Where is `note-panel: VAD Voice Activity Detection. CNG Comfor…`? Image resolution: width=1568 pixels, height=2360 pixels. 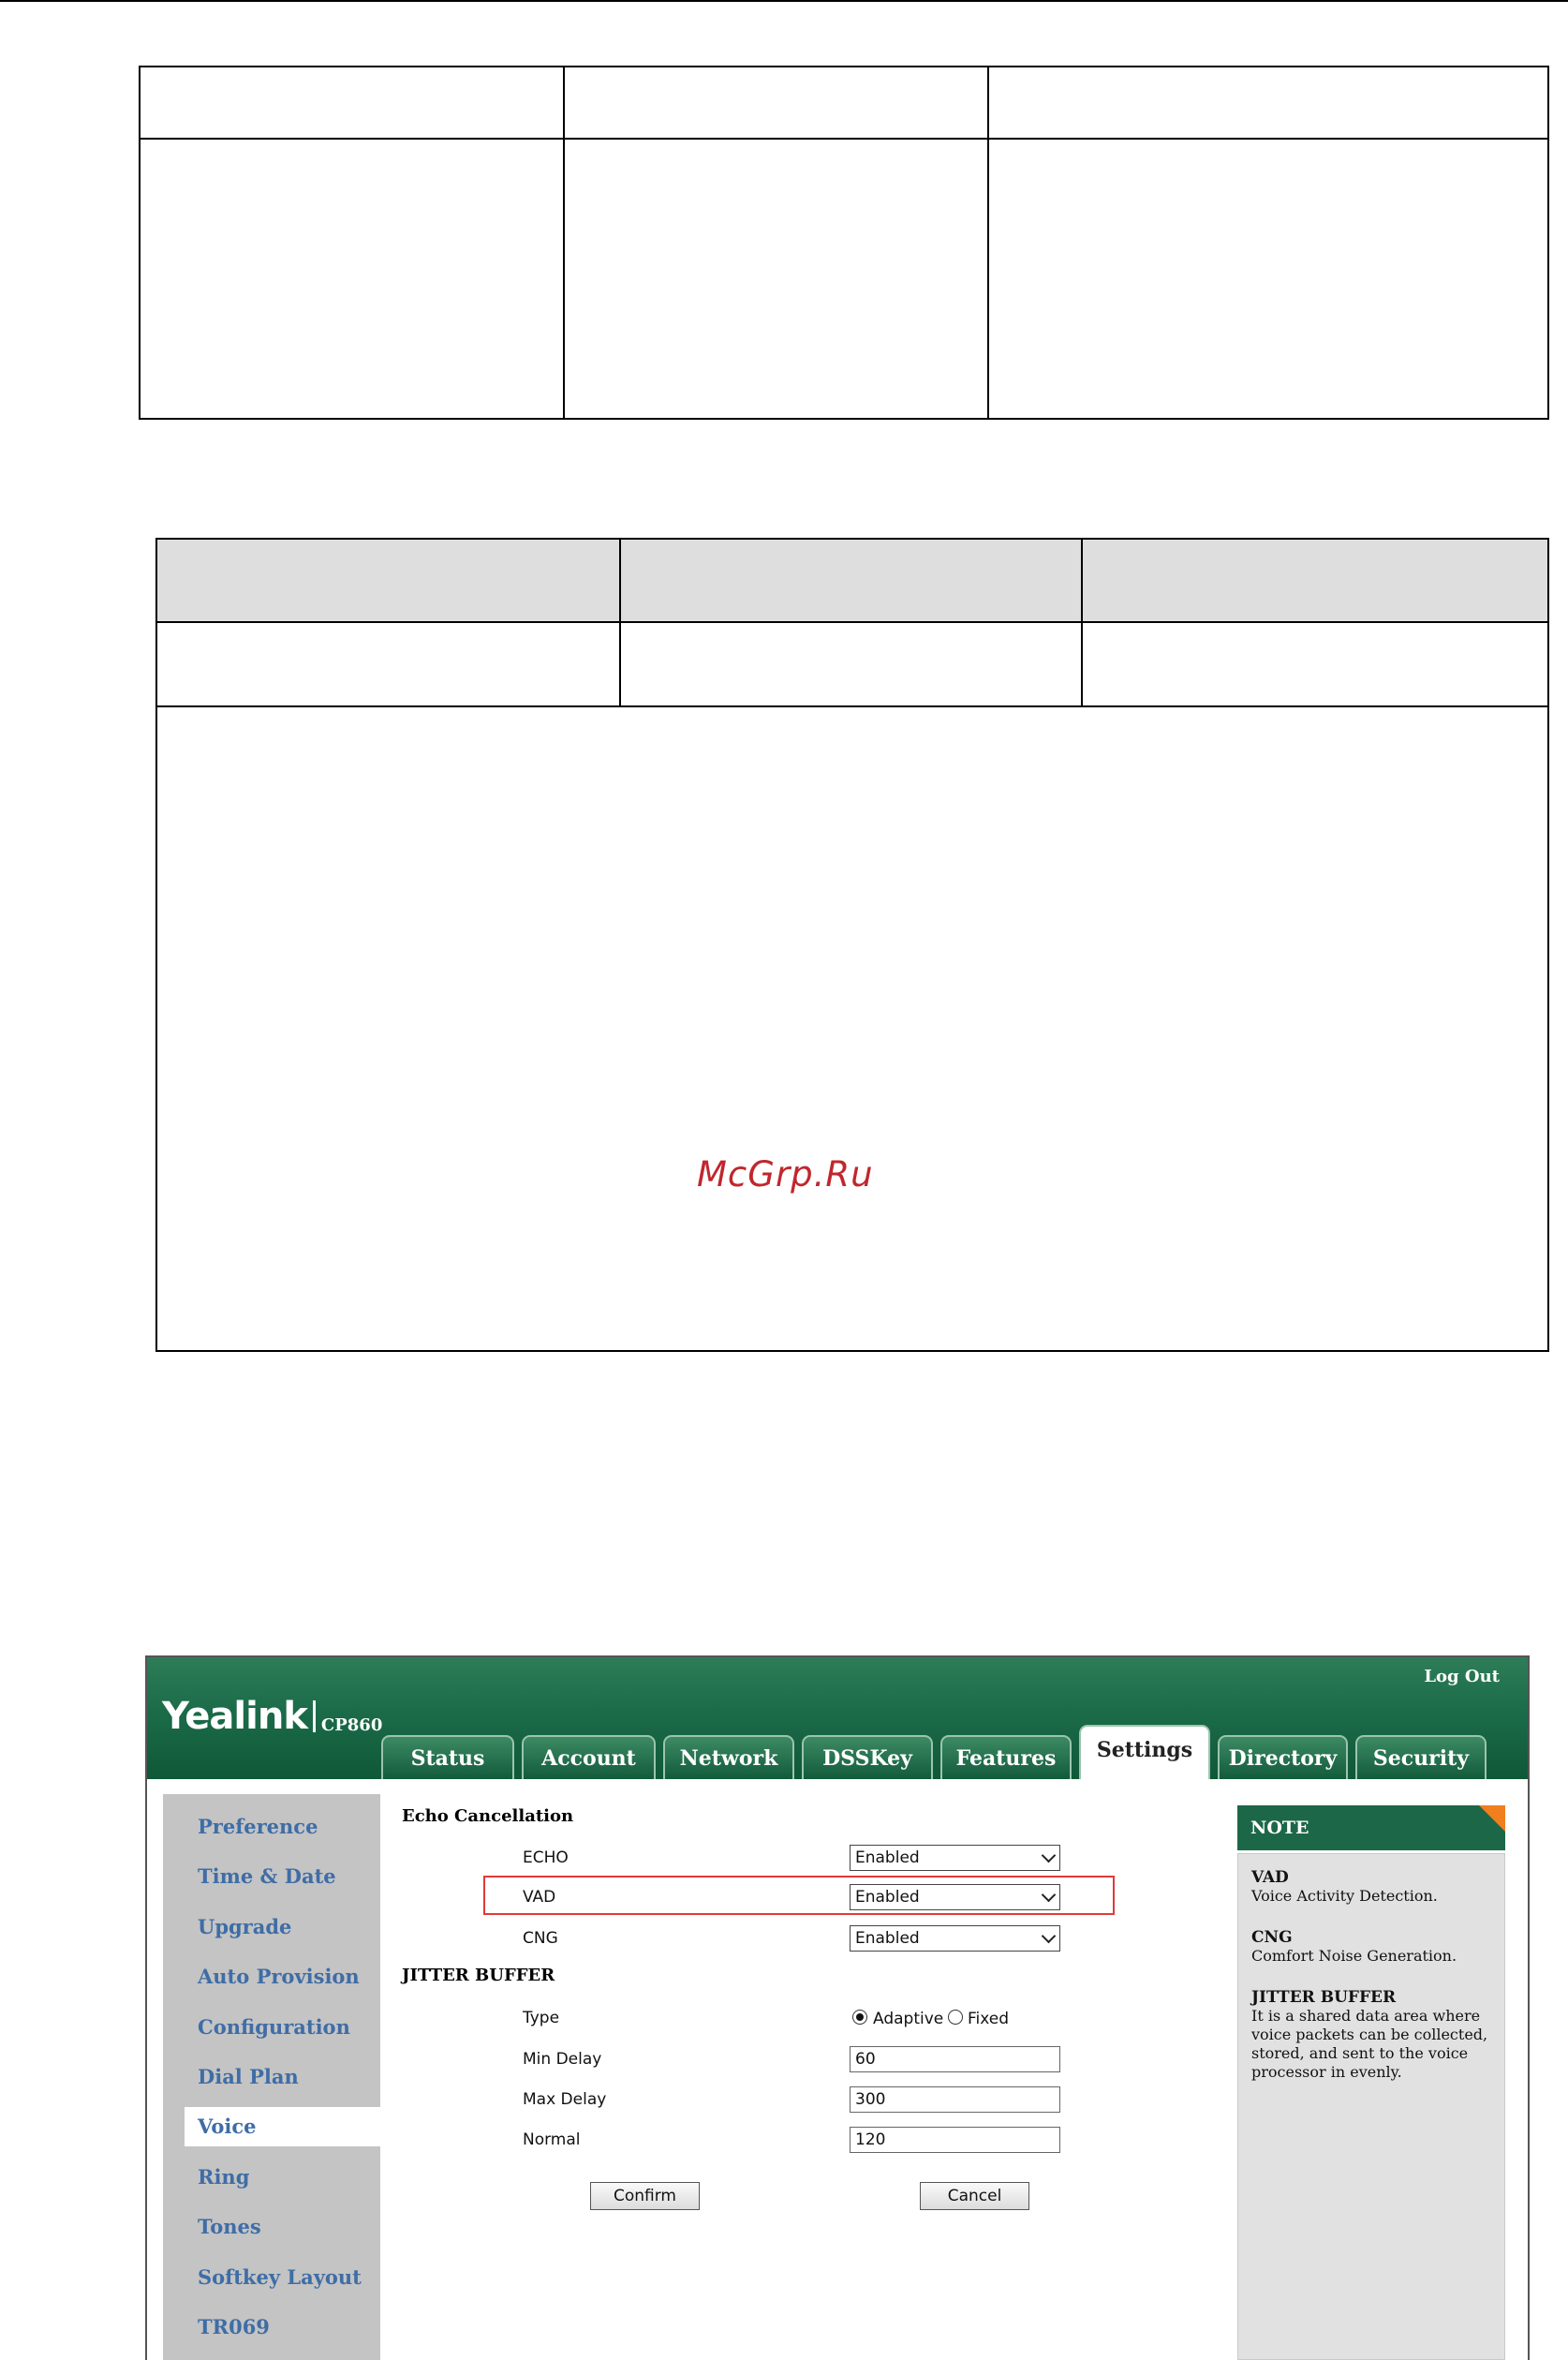 note-panel: VAD Voice Activity Detection. CNG Comfor… is located at coordinates (1371, 2106).